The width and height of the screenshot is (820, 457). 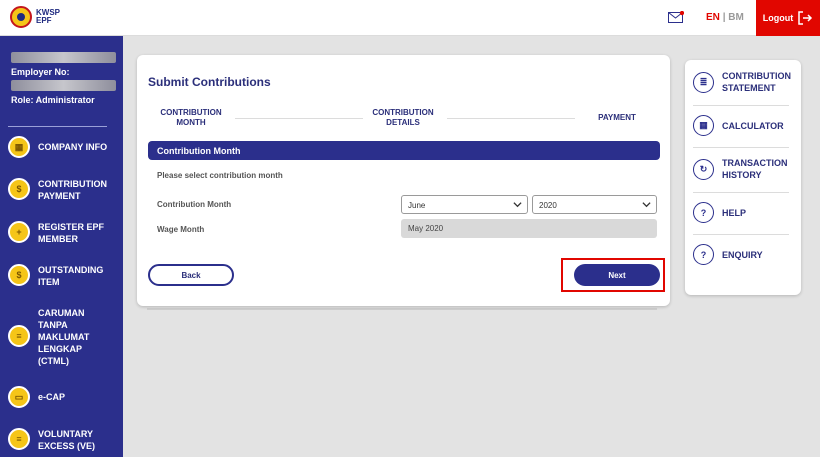 I want to click on quick-link-help: ? HELP, so click(x=743, y=212).